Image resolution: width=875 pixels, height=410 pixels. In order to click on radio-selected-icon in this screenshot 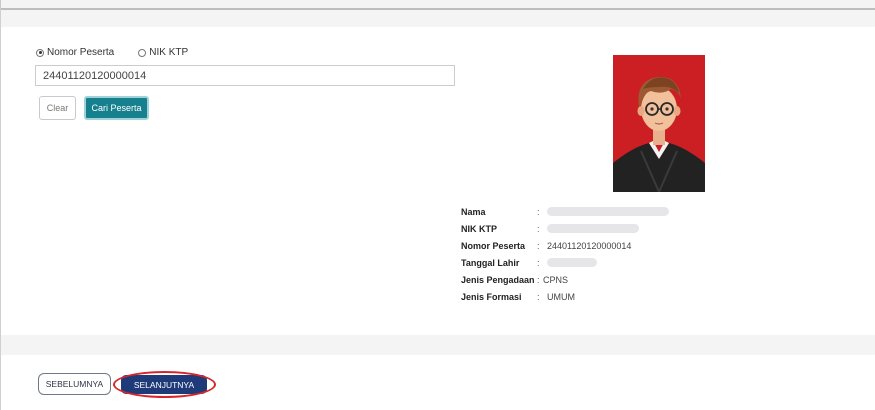, I will do `click(40, 52)`.